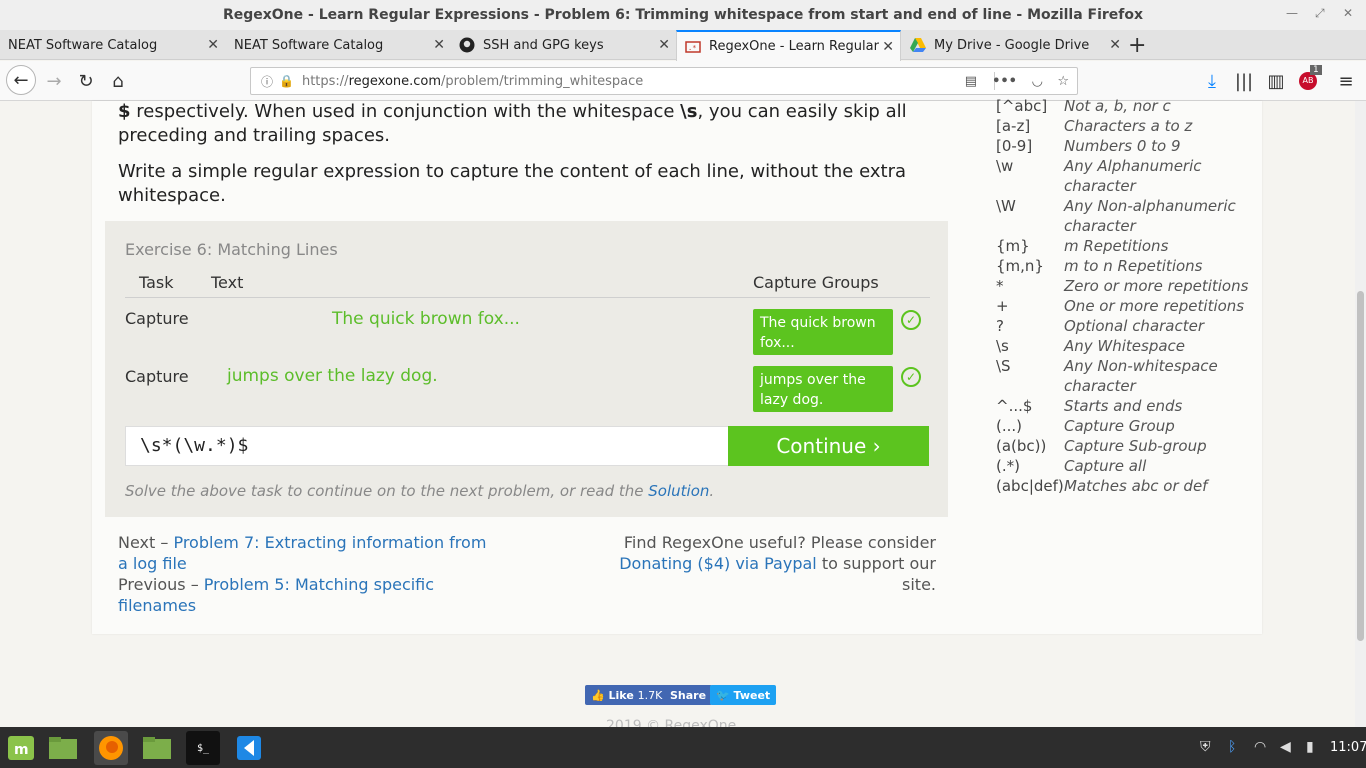  Describe the element at coordinates (600, 695) in the screenshot. I see `thumbs-up-icon: 👍` at that location.